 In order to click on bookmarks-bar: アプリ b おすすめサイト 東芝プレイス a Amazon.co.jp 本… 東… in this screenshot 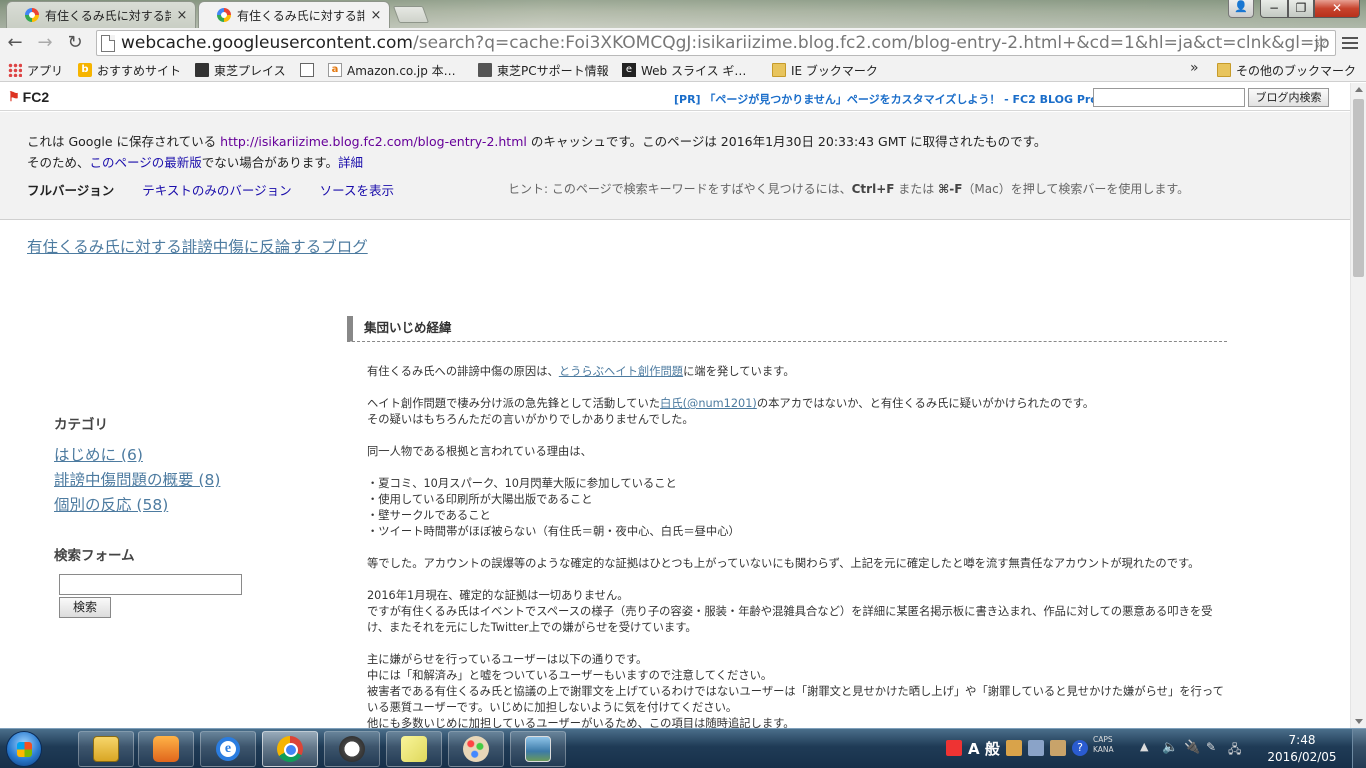, I will do `click(683, 70)`.